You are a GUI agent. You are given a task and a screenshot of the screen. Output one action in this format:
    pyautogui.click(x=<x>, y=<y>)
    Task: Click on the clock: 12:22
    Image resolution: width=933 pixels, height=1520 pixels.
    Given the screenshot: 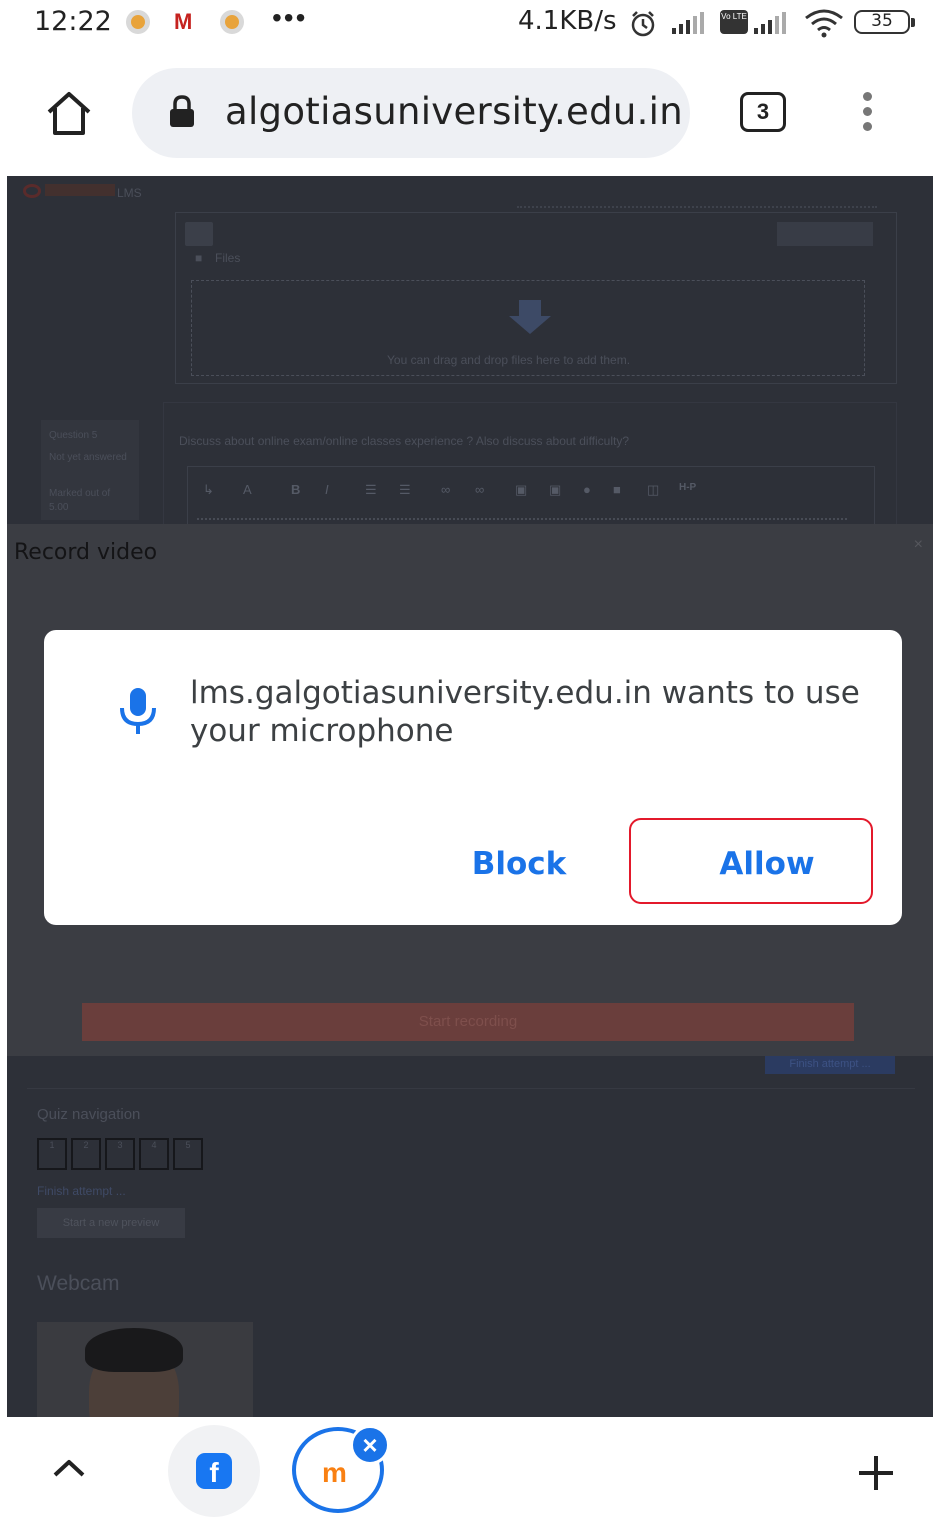 What is the action you would take?
    pyautogui.click(x=73, y=21)
    